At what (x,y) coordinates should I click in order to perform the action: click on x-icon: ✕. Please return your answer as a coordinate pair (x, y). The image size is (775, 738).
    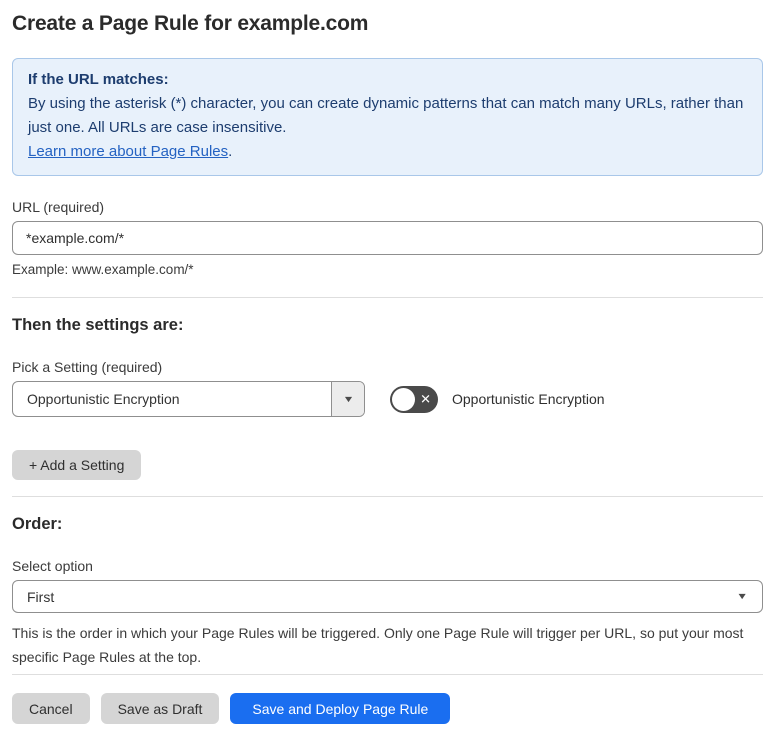
    Looking at the image, I should click on (425, 399).